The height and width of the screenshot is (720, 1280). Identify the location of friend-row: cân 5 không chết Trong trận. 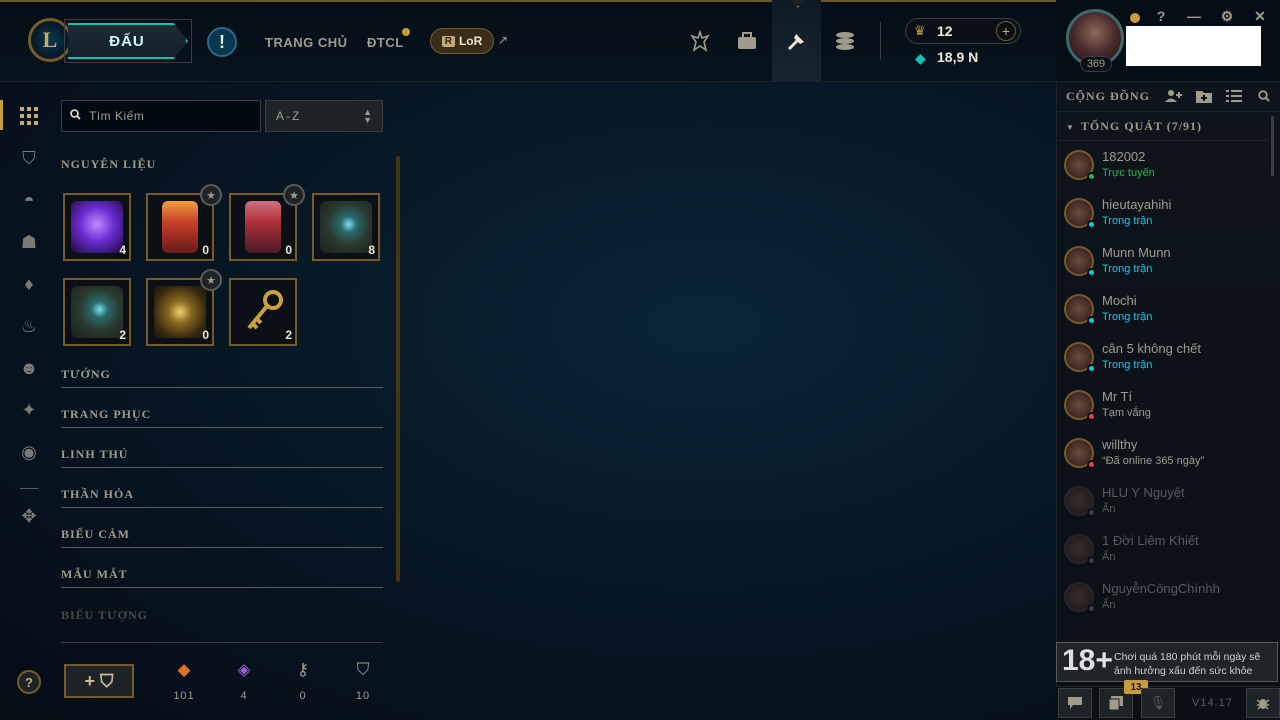
(1163, 365).